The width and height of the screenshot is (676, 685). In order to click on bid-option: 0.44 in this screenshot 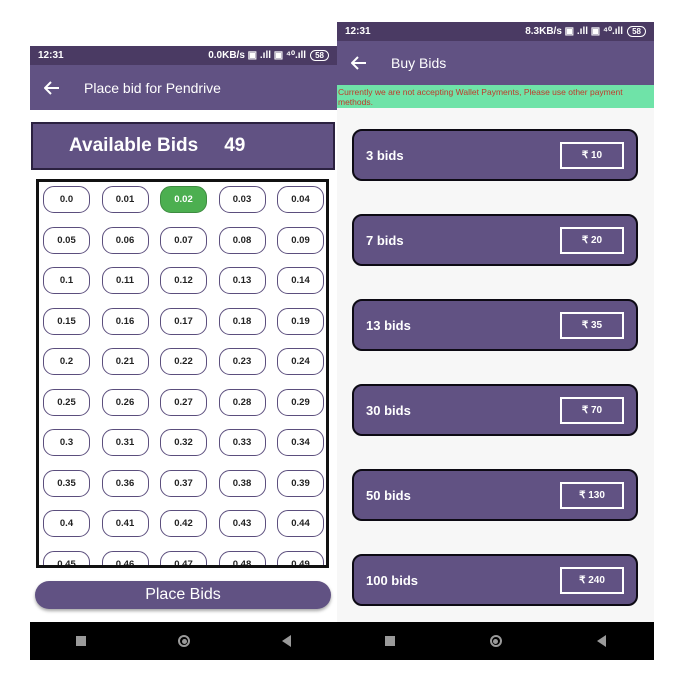, I will do `click(300, 523)`.